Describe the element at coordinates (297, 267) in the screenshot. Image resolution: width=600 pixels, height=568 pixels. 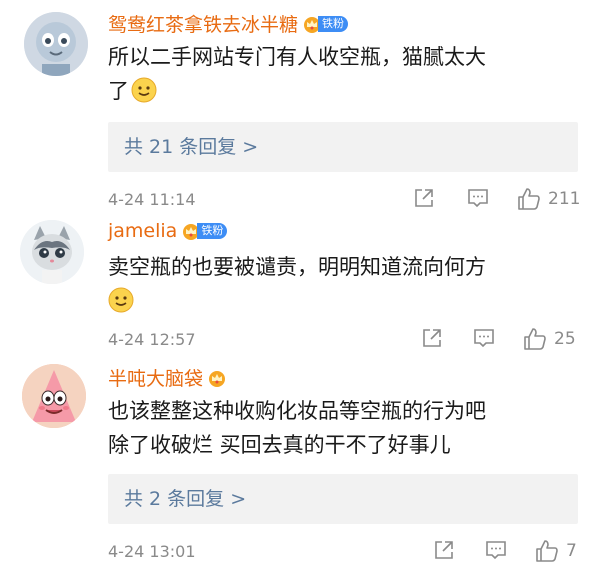
I see `comment-text-line: 卖空瓶的也要被谴责，明明知道流向何方` at that location.